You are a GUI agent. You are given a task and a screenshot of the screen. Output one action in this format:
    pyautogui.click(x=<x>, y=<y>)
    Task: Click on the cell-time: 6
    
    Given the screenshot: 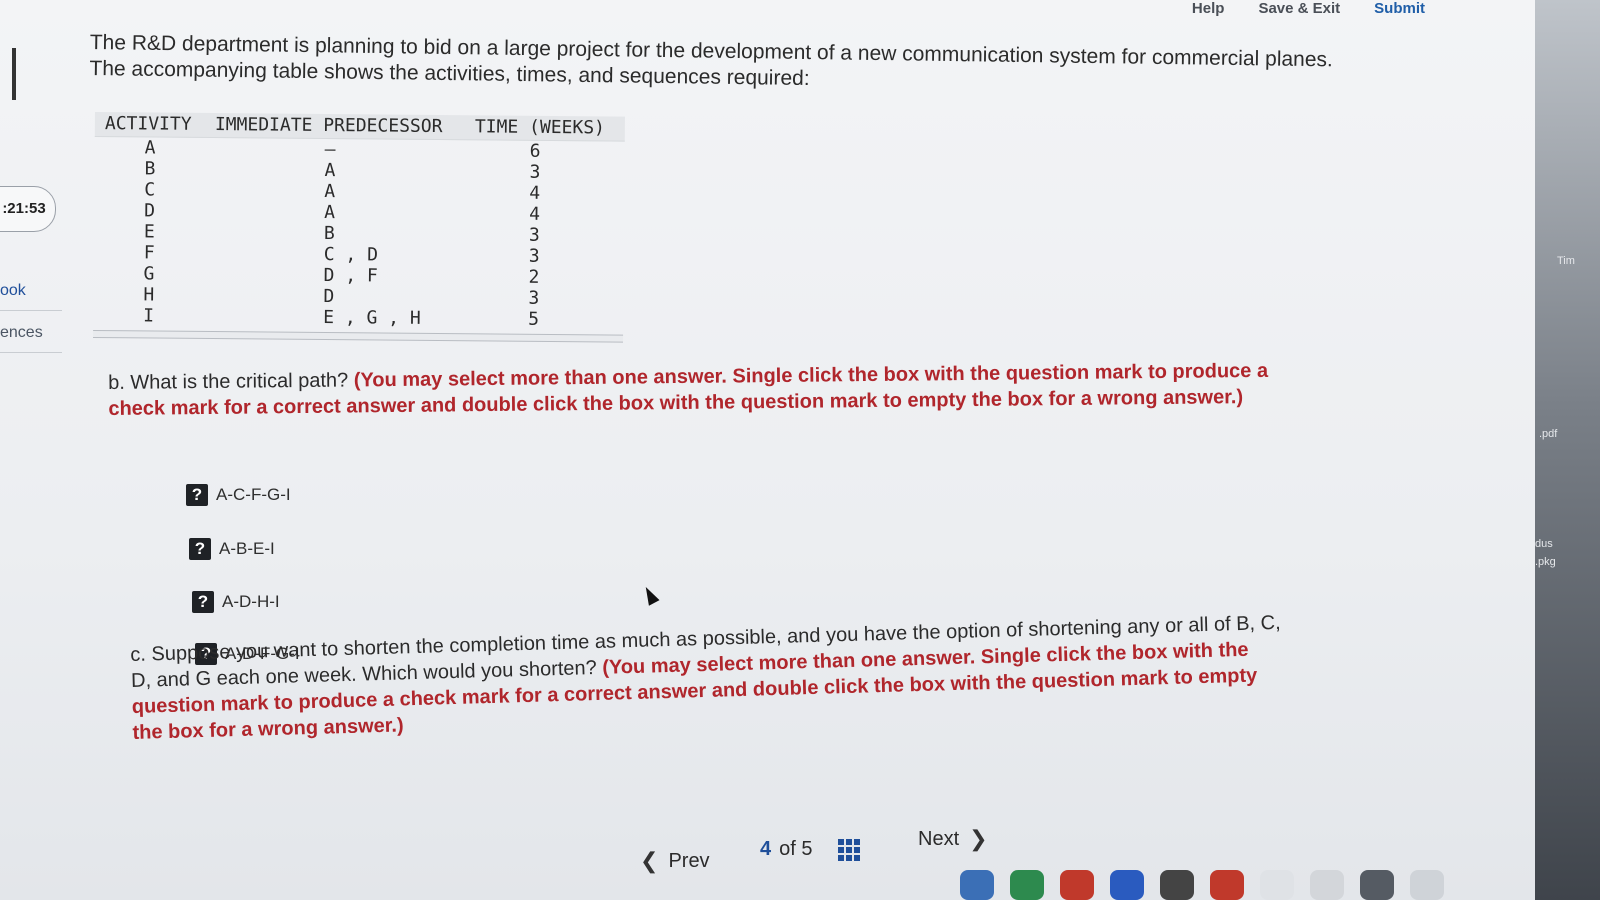 What is the action you would take?
    pyautogui.click(x=535, y=151)
    